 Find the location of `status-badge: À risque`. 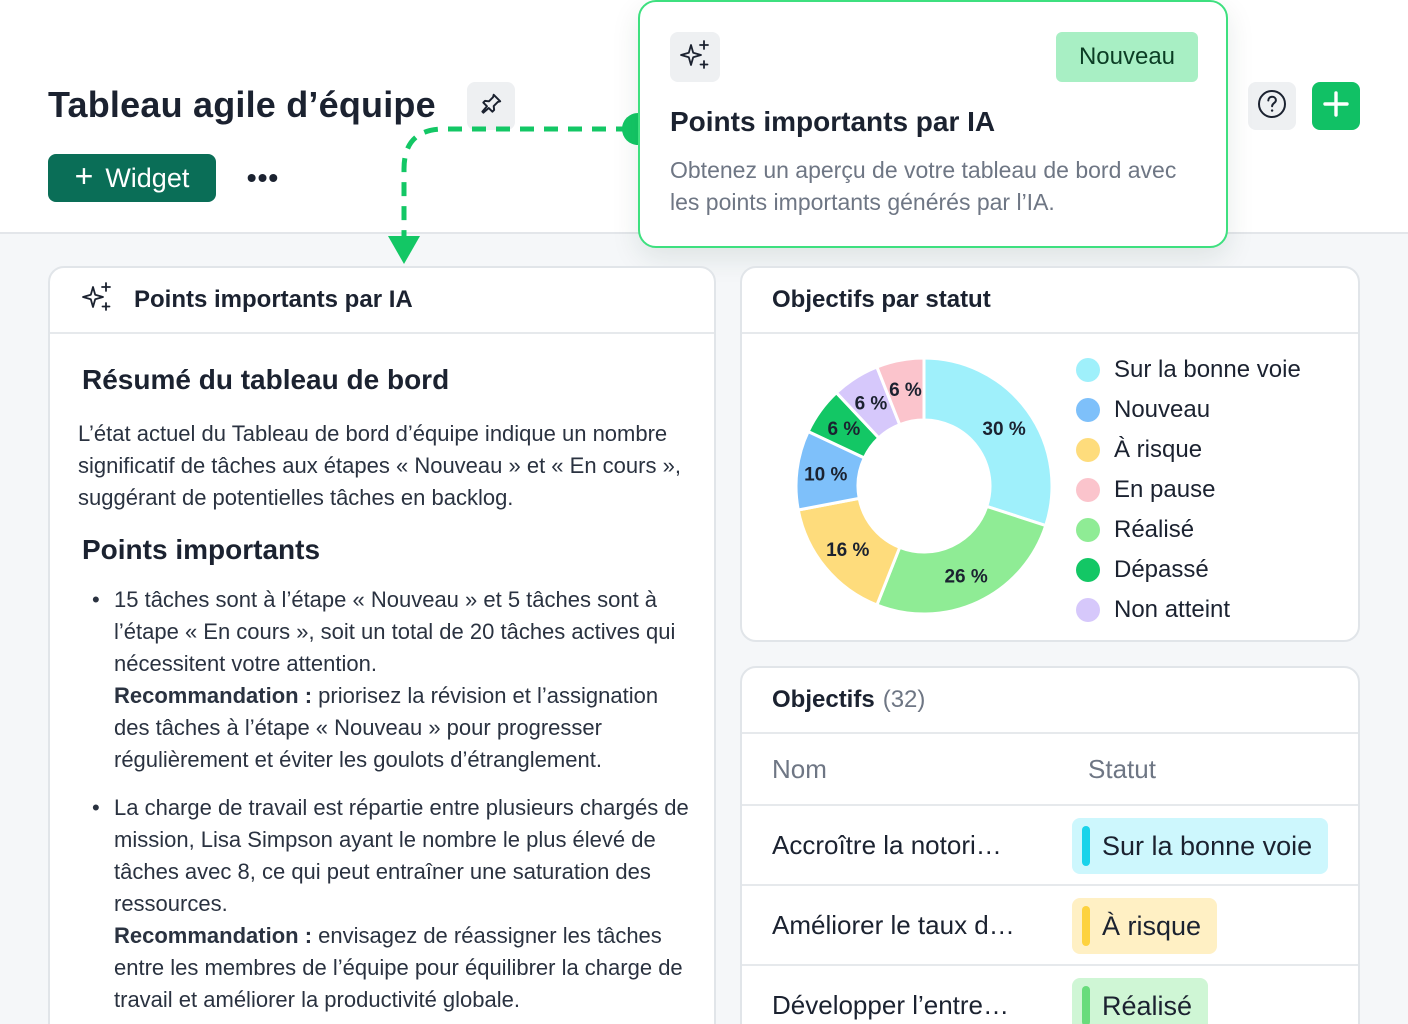

status-badge: À risque is located at coordinates (1145, 926).